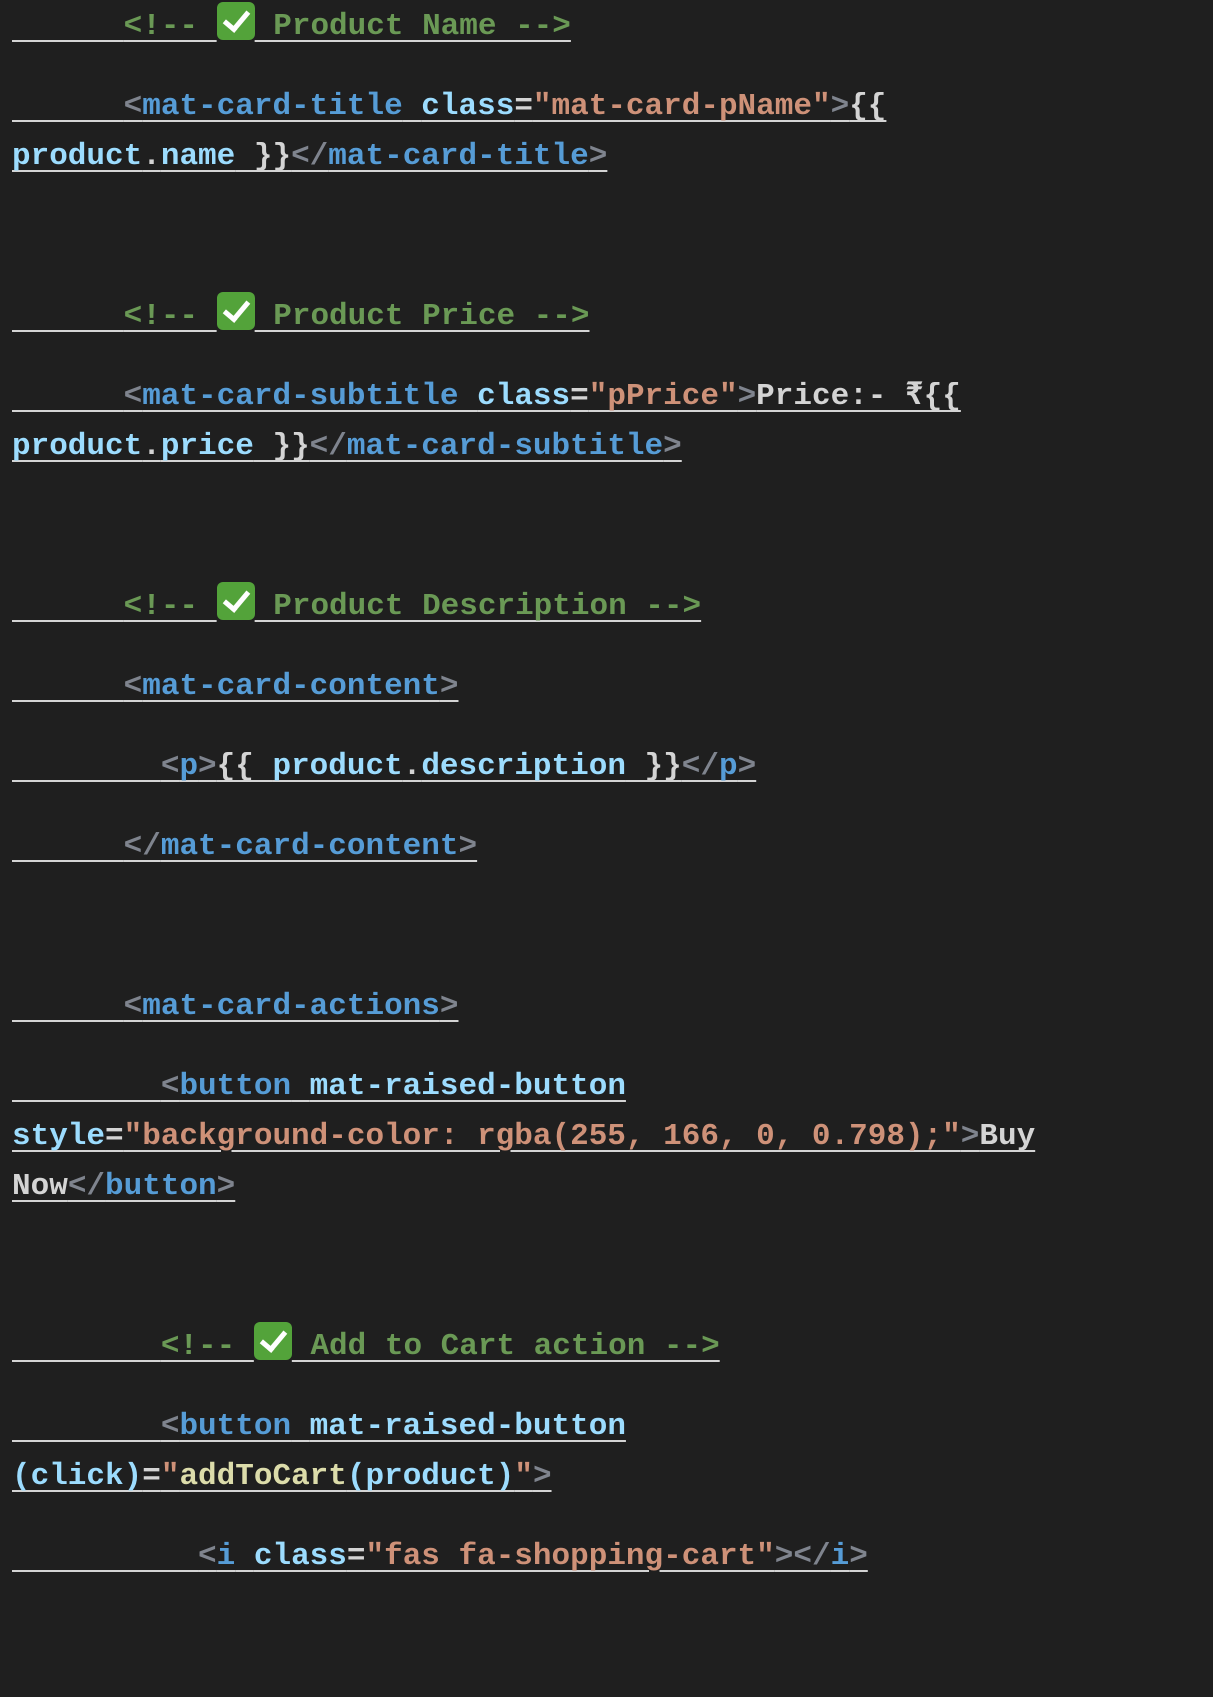 Image resolution: width=1213 pixels, height=1697 pixels. Describe the element at coordinates (412, 26) in the screenshot. I see `comment-token: Product Name -->` at that location.